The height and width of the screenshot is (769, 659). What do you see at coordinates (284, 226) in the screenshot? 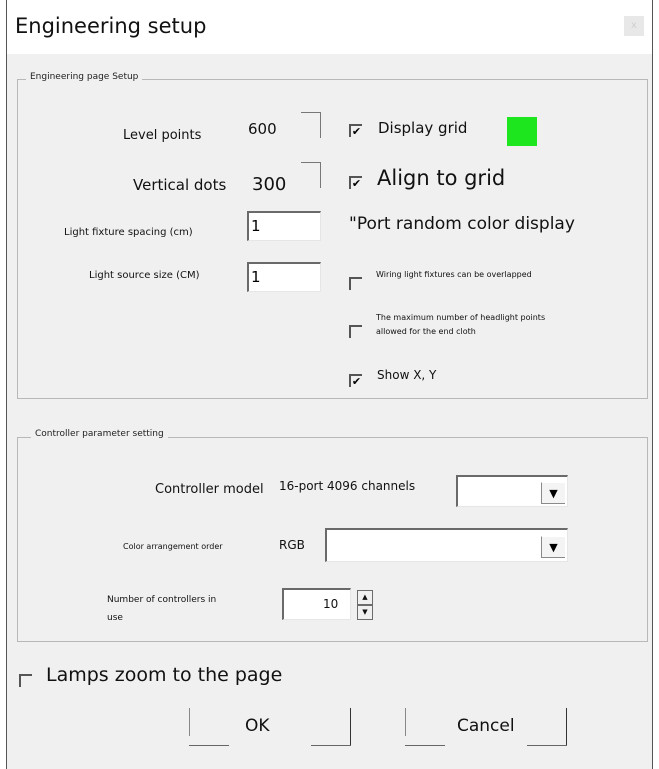
I see `fixture-spacing-input: 1` at bounding box center [284, 226].